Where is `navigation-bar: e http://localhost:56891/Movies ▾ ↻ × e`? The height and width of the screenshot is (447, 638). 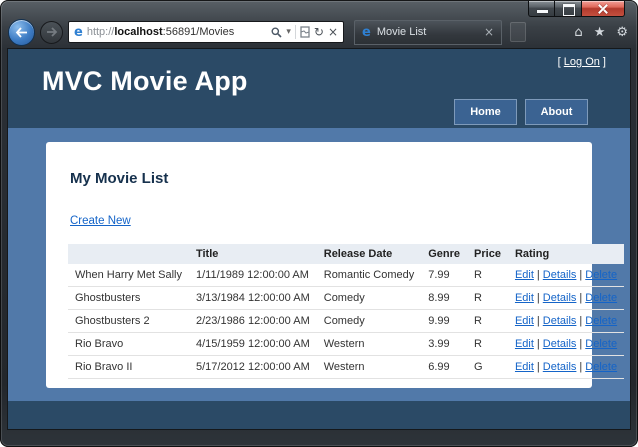
navigation-bar: e http://localhost:56891/Movies ▾ ↻ × e is located at coordinates (318, 32).